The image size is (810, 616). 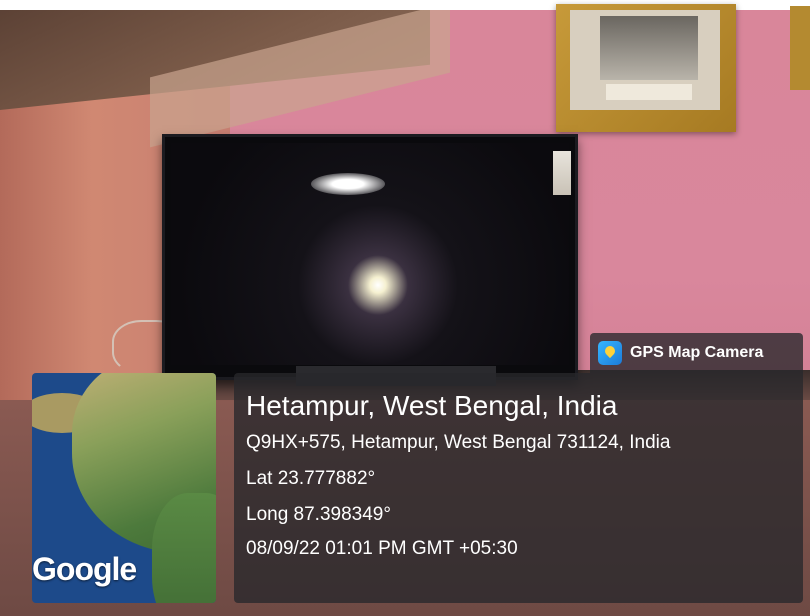 I want to click on picture-frame, so click(x=646, y=68).